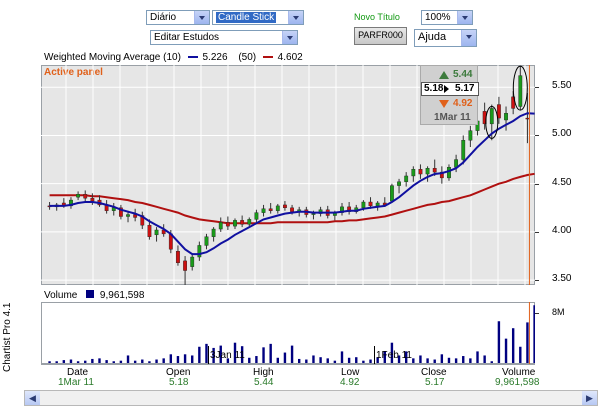 This screenshot has height=414, width=602. I want to click on low-arrow-icon, so click(444, 104).